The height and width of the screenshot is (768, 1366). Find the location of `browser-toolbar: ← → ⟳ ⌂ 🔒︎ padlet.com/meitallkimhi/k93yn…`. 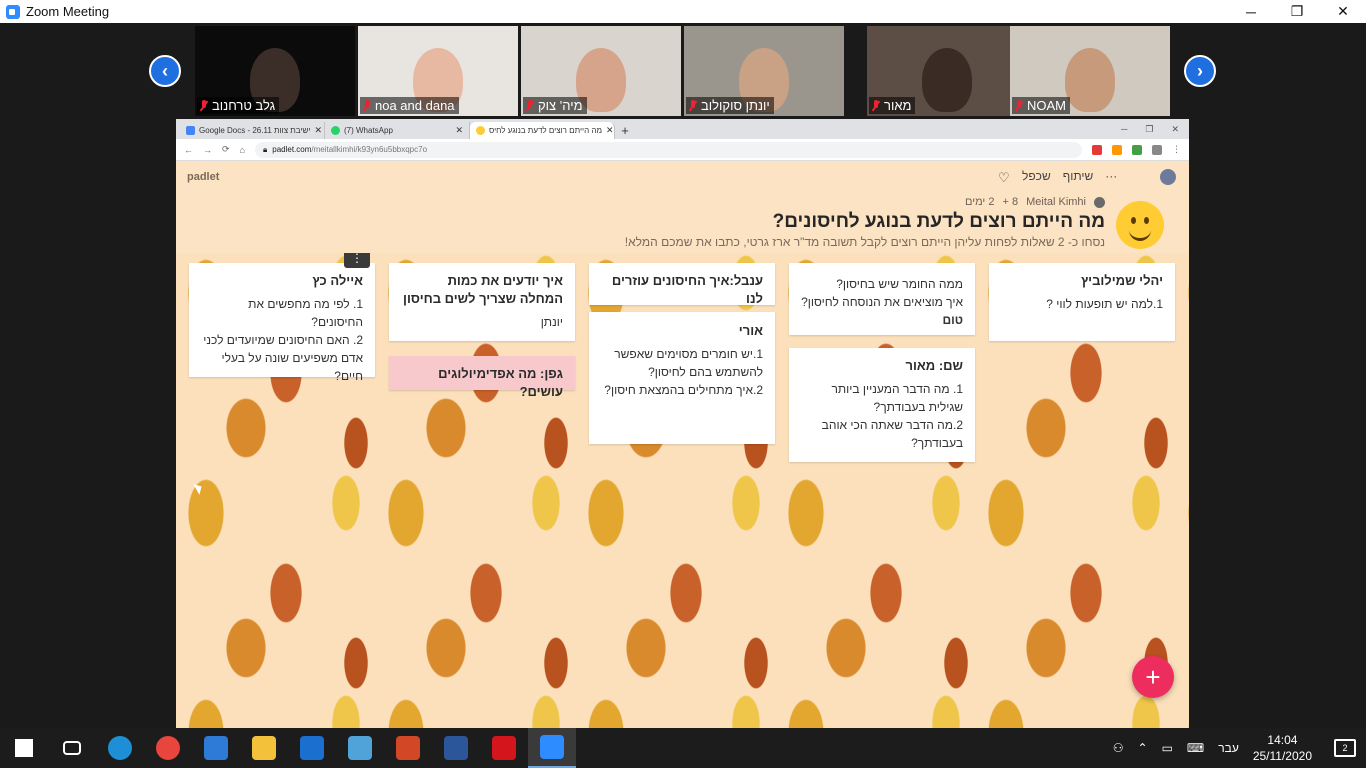

browser-toolbar: ← → ⟳ ⌂ 🔒︎ padlet.com/meitallkimhi/k93yn… is located at coordinates (682, 150).